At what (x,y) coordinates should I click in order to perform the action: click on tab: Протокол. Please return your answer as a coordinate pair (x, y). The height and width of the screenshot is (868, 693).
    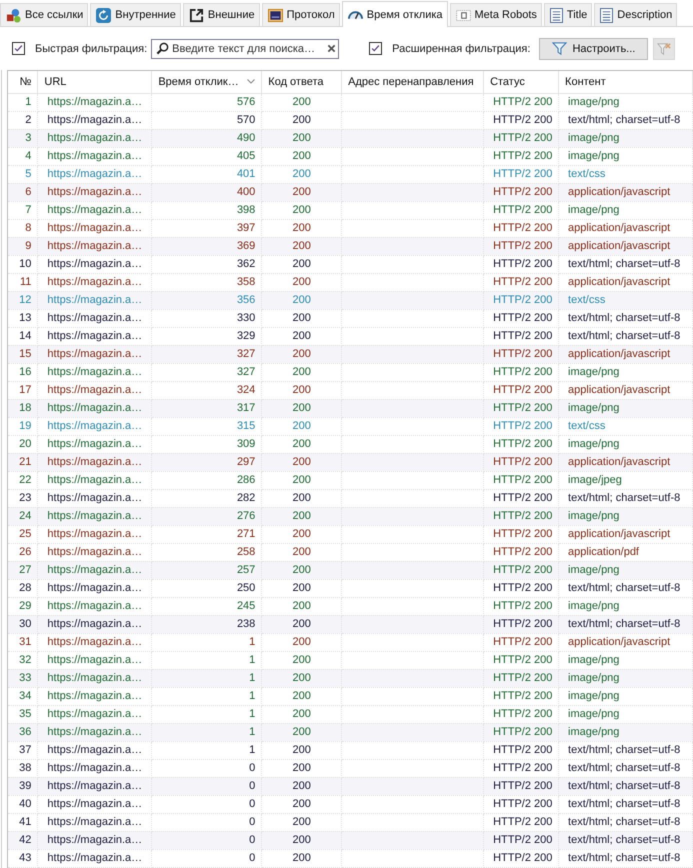
    Looking at the image, I should click on (301, 14).